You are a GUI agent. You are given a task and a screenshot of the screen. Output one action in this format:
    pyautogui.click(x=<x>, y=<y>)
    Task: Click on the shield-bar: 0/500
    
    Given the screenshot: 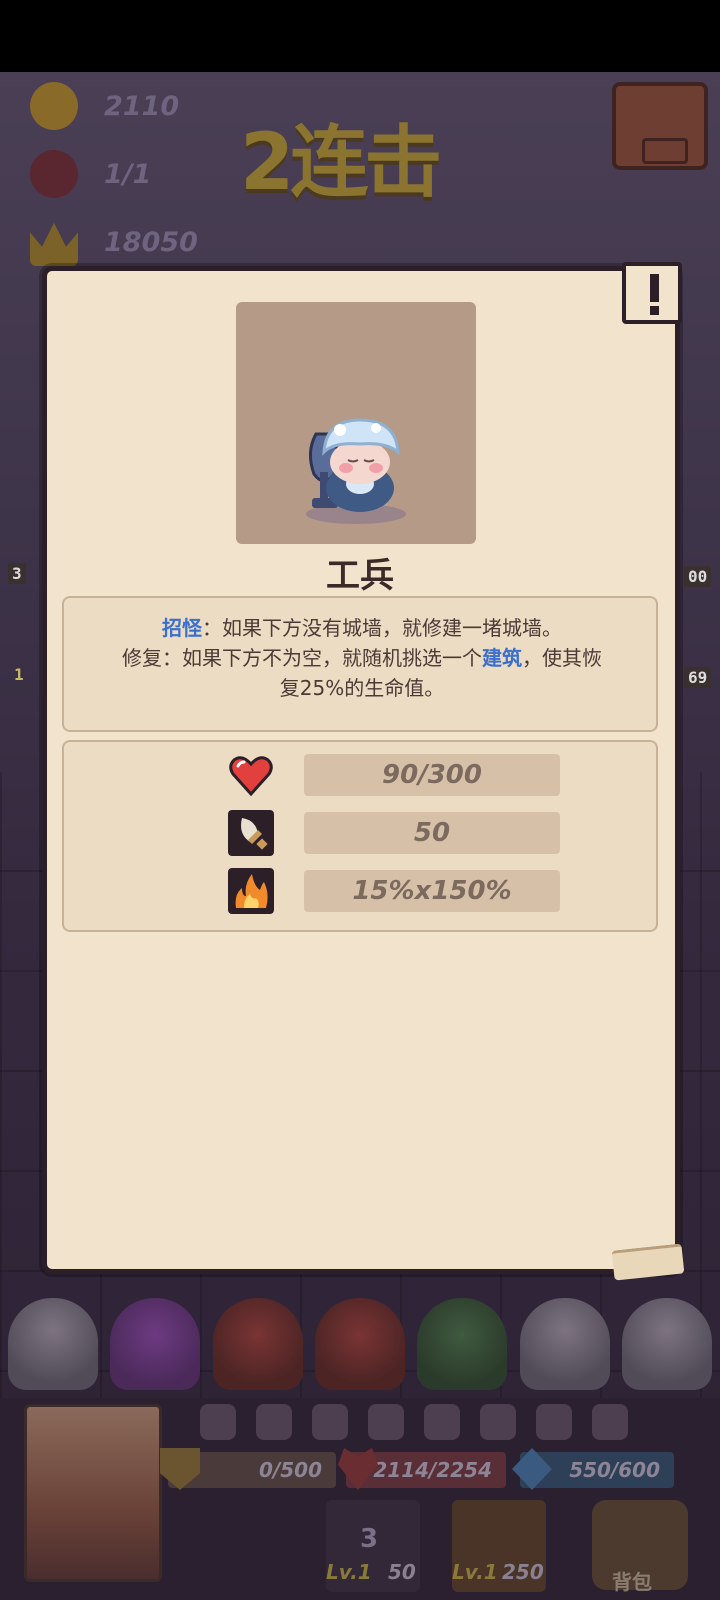 What is the action you would take?
    pyautogui.click(x=248, y=1469)
    